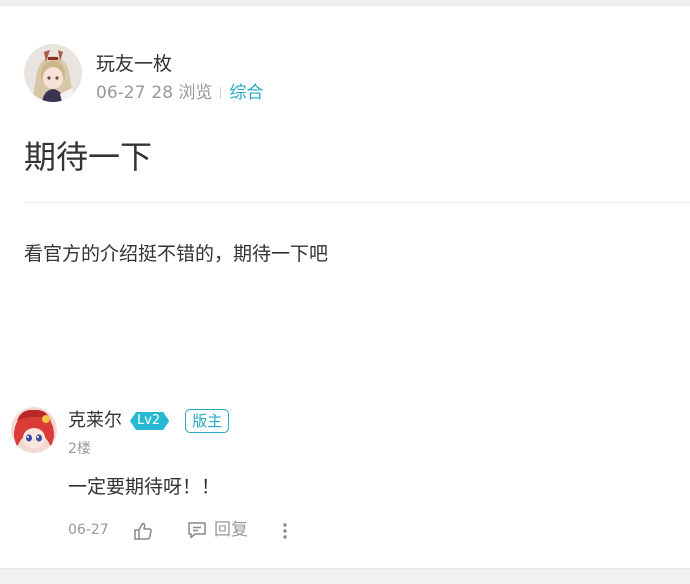 Image resolution: width=690 pixels, height=584 pixels. I want to click on title-divider, so click(357, 202).